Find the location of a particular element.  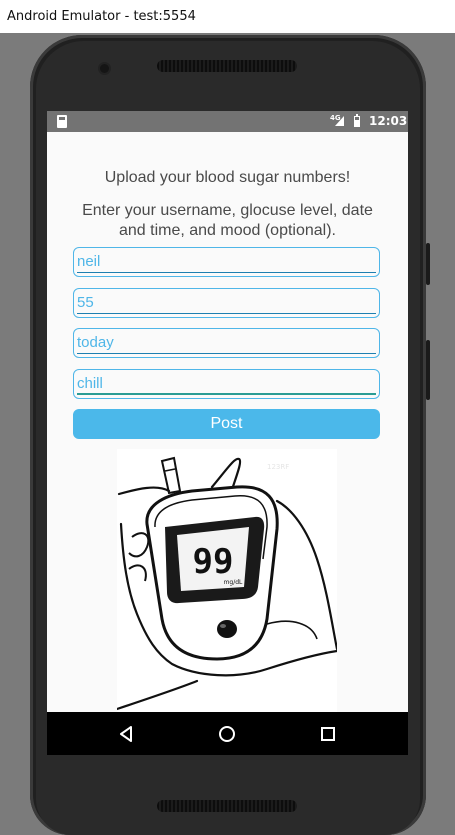

datetime-field is located at coordinates (226, 343).